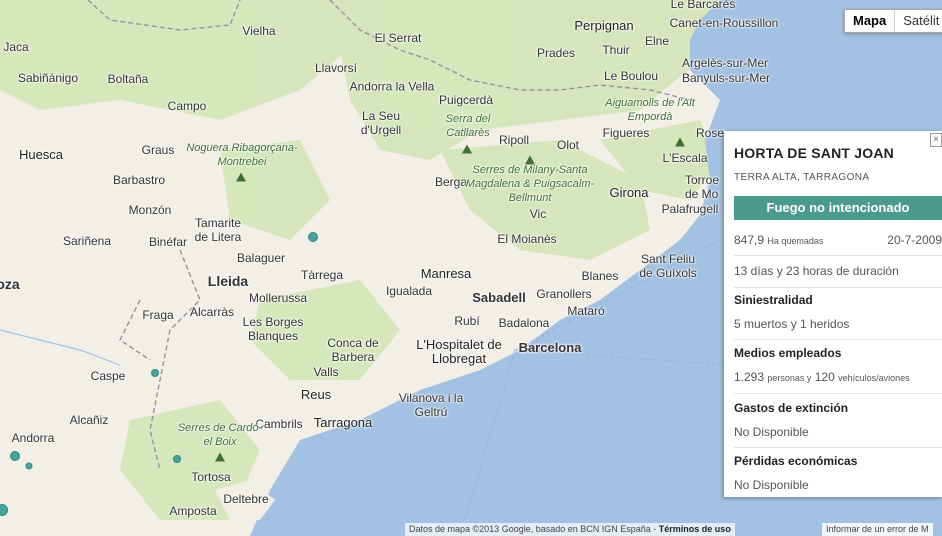  What do you see at coordinates (749, 240) in the screenshot?
I see `hectares-value: 847,9` at bounding box center [749, 240].